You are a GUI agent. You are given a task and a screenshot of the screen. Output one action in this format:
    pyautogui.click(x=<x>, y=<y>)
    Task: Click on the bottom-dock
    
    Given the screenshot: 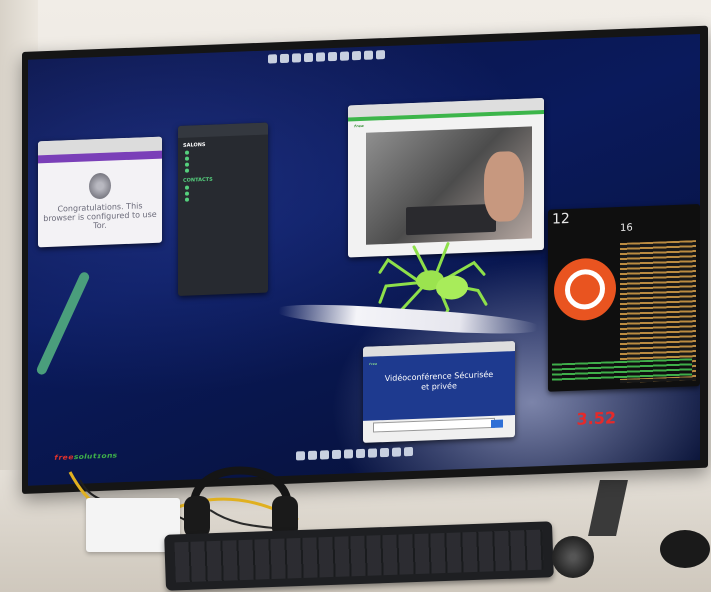 What is the action you would take?
    pyautogui.click(x=359, y=455)
    